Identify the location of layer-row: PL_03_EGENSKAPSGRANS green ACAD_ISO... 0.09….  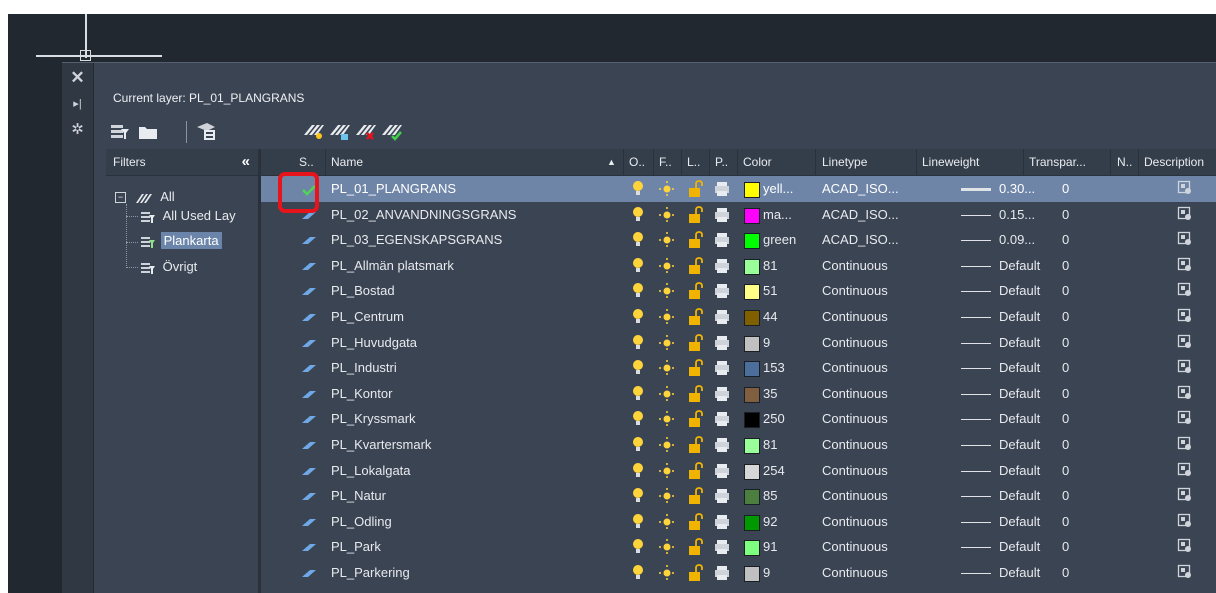
(738, 240).